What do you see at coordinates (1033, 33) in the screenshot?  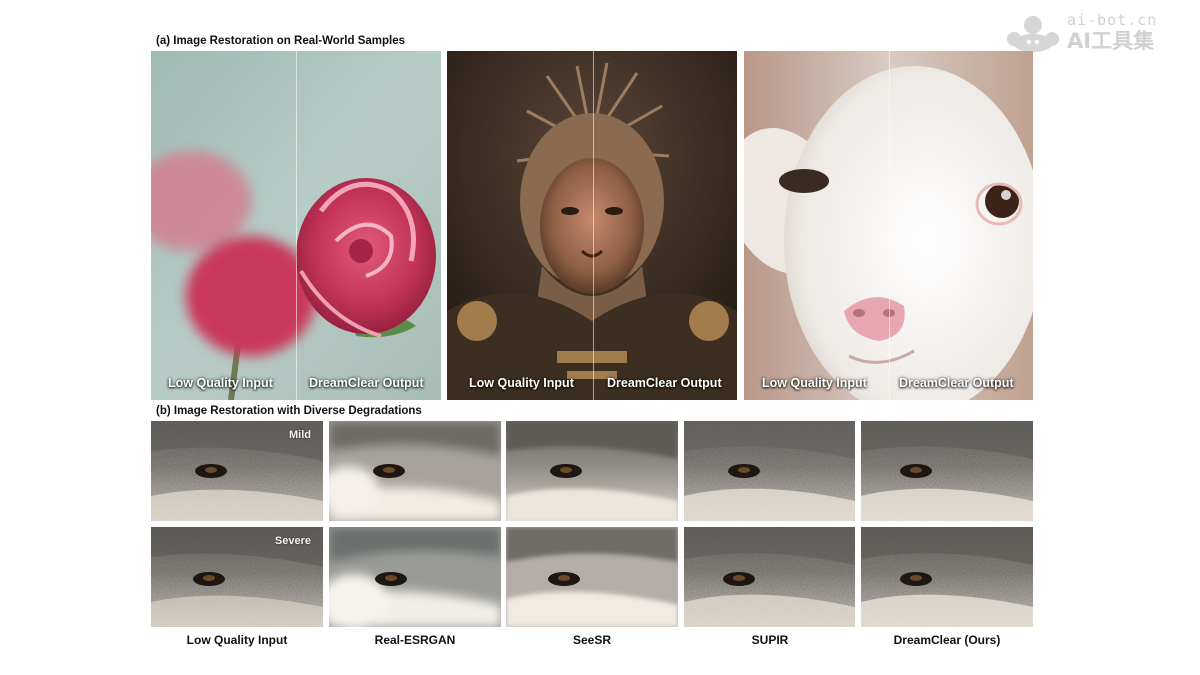 I see `robot-logo-icon` at bounding box center [1033, 33].